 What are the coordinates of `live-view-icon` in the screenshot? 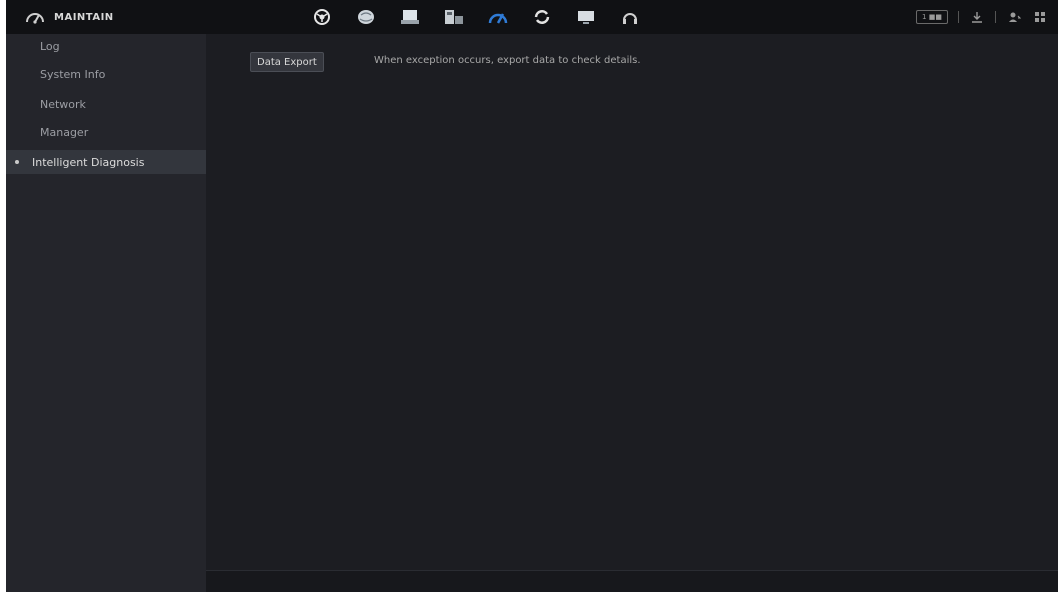 It's located at (322, 17).